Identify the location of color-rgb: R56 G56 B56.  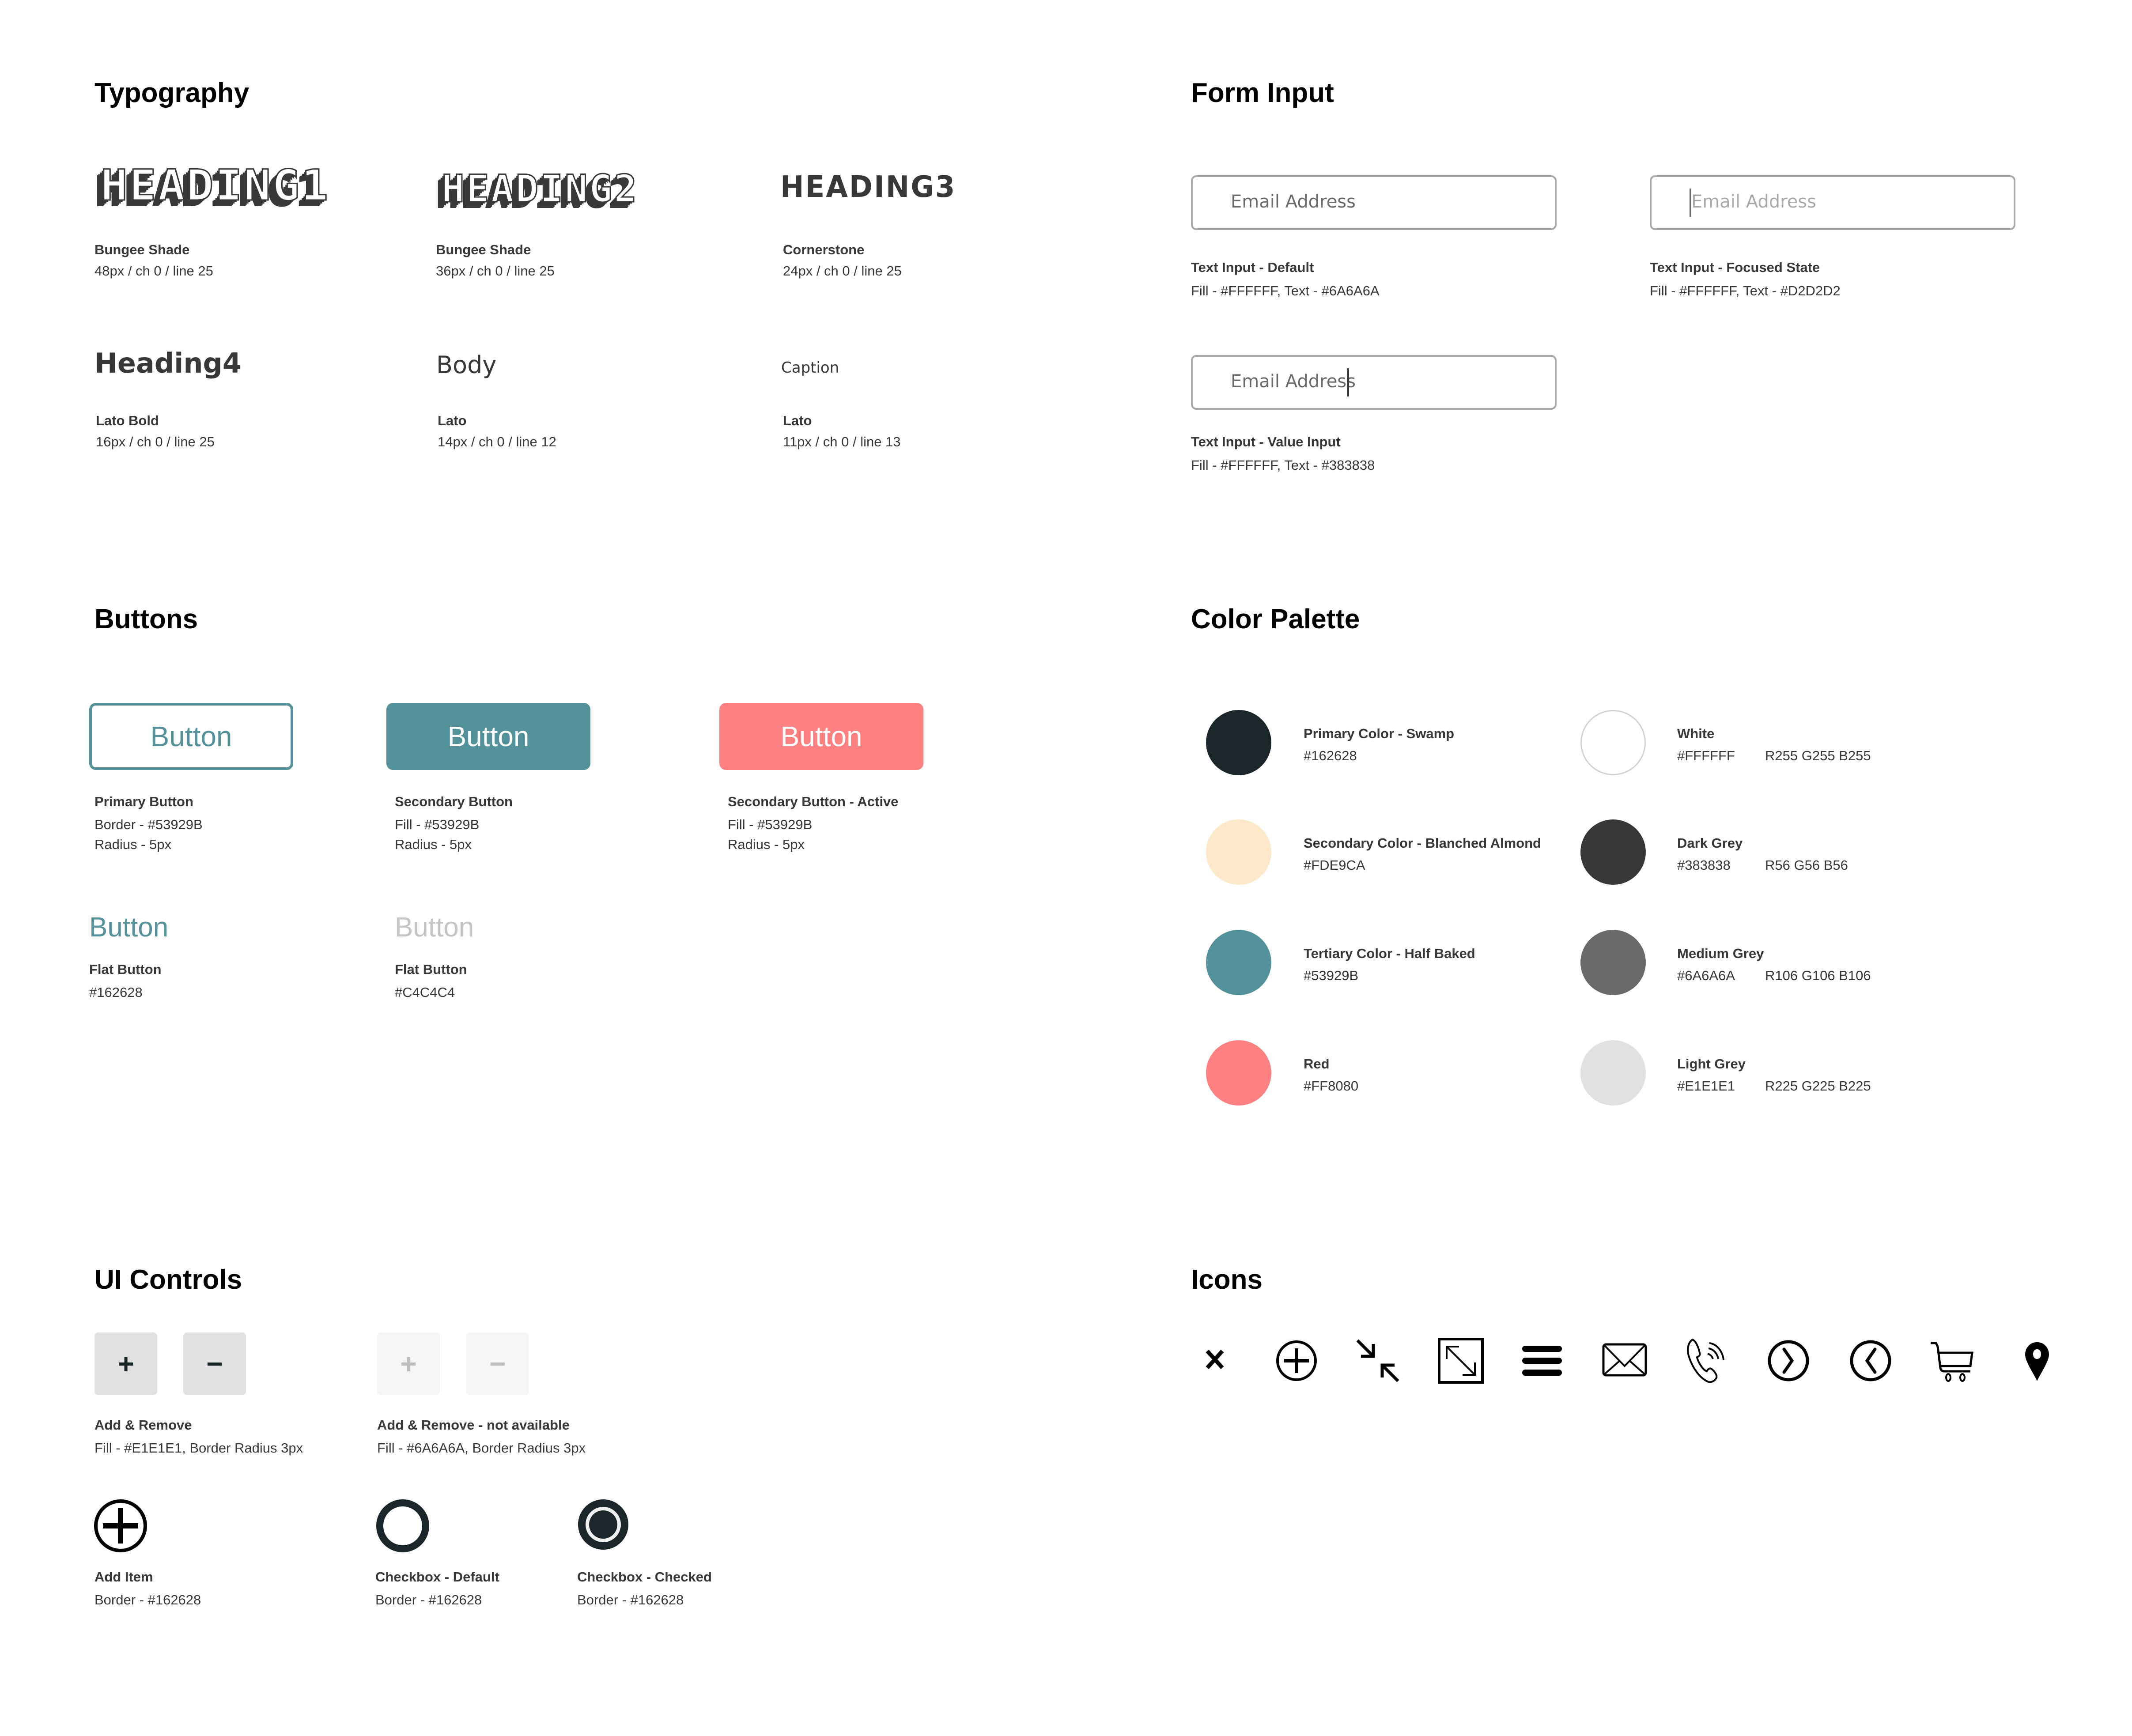
(1806, 865).